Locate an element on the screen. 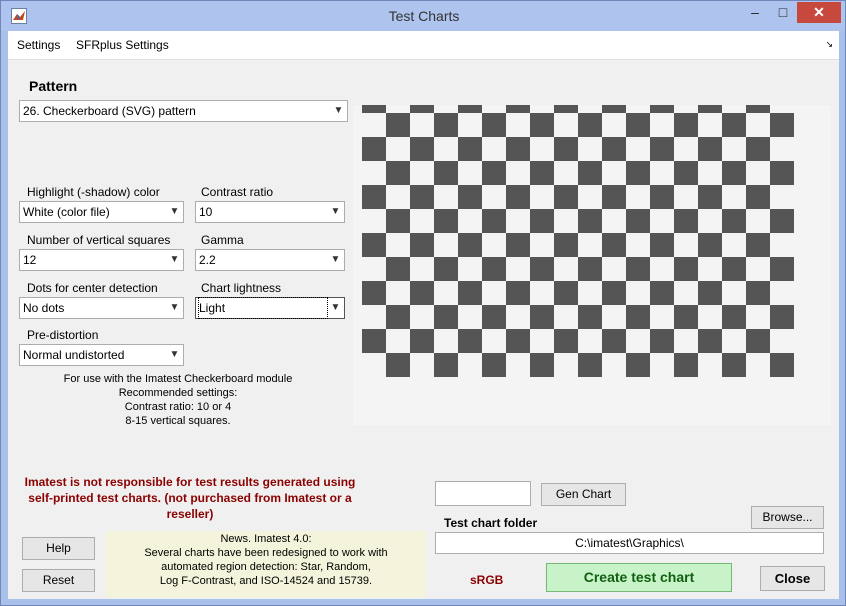  center-dots-value: No dots is located at coordinates (44, 308).